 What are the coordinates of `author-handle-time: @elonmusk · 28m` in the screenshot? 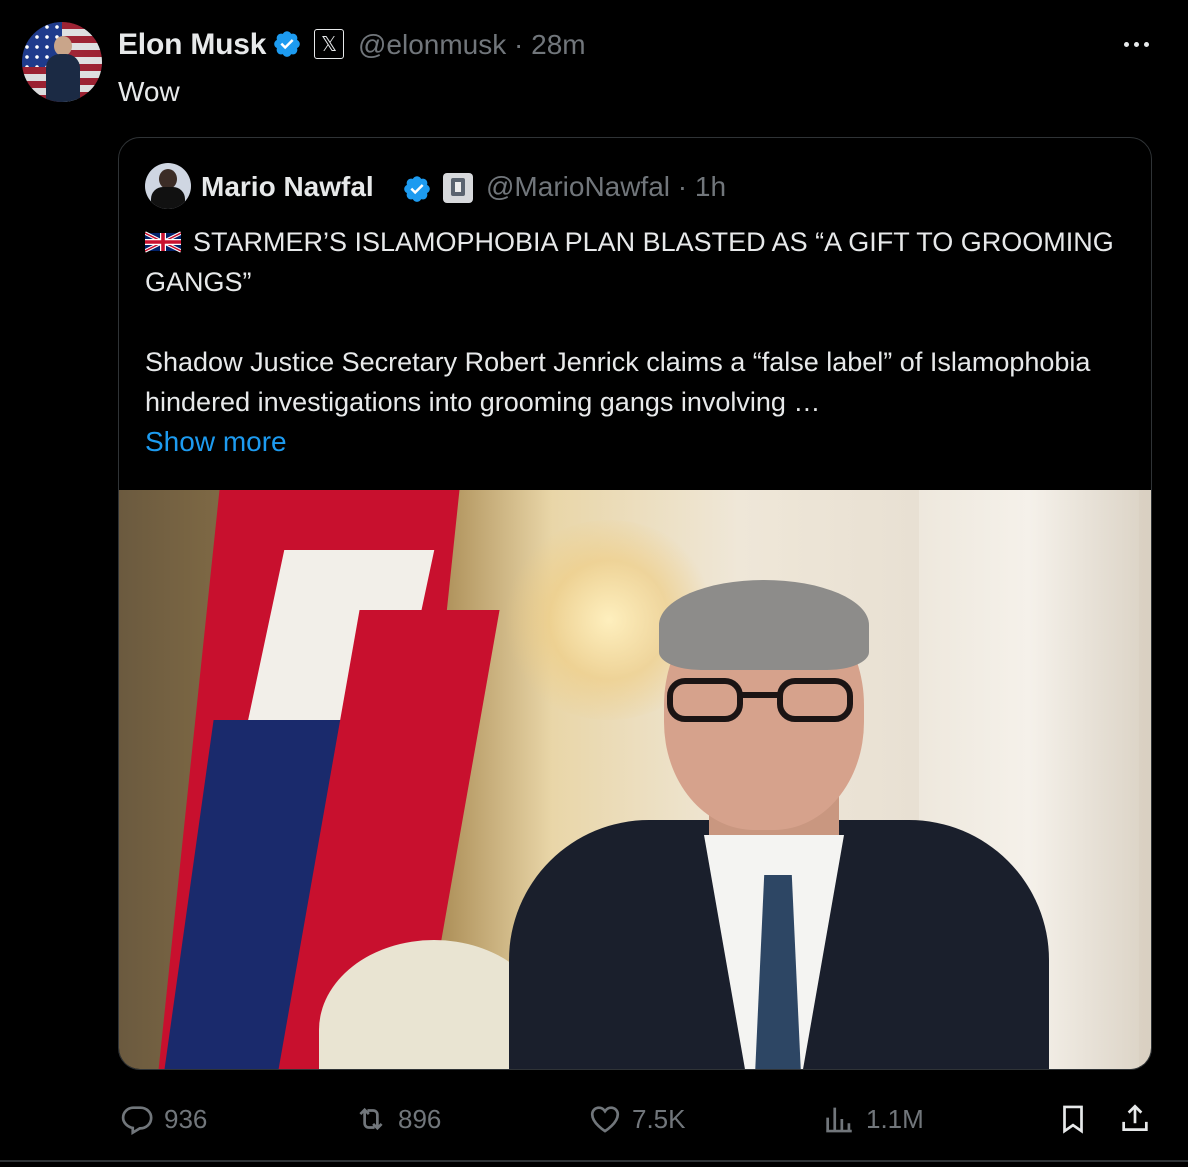 It's located at (472, 45).